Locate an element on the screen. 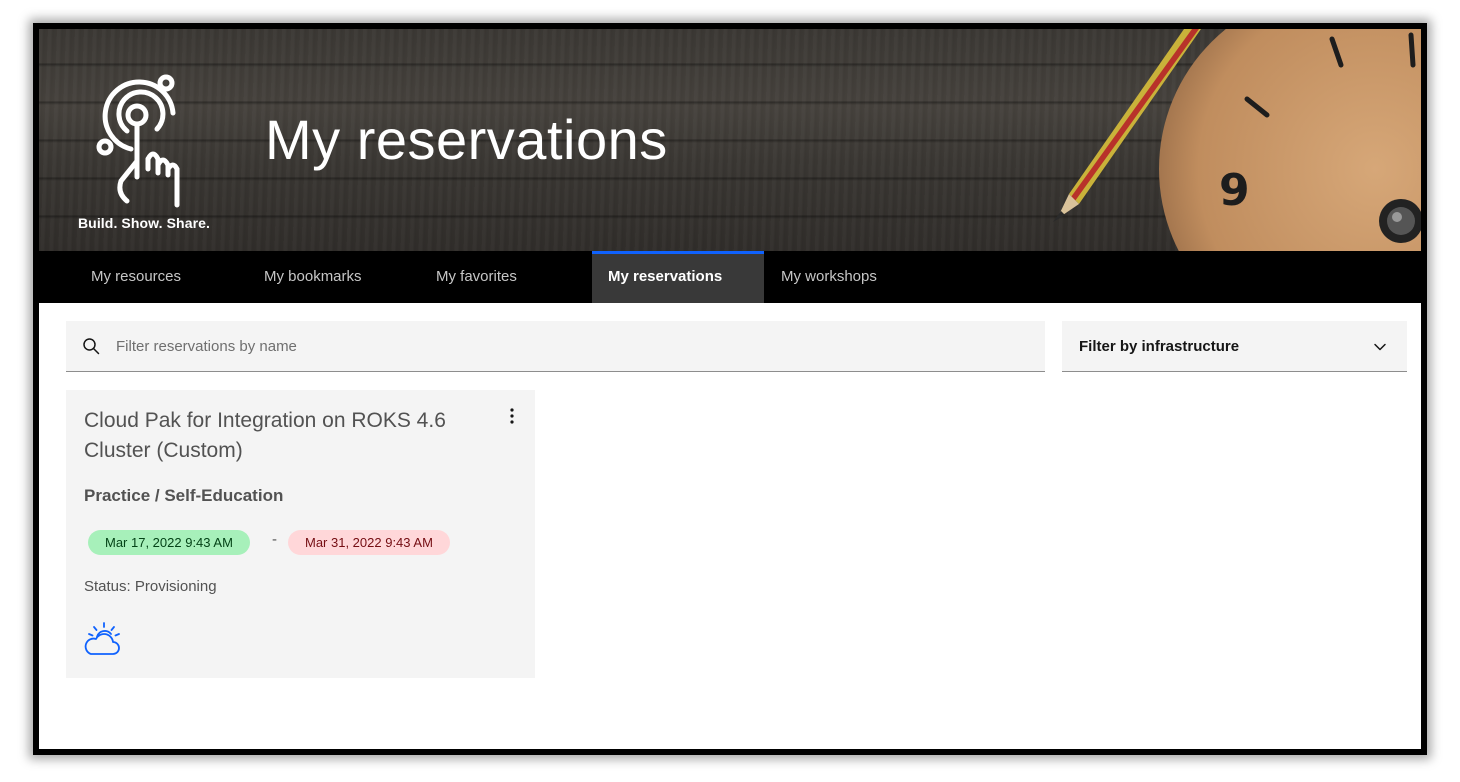  page-title: My reservations is located at coordinates (466, 139).